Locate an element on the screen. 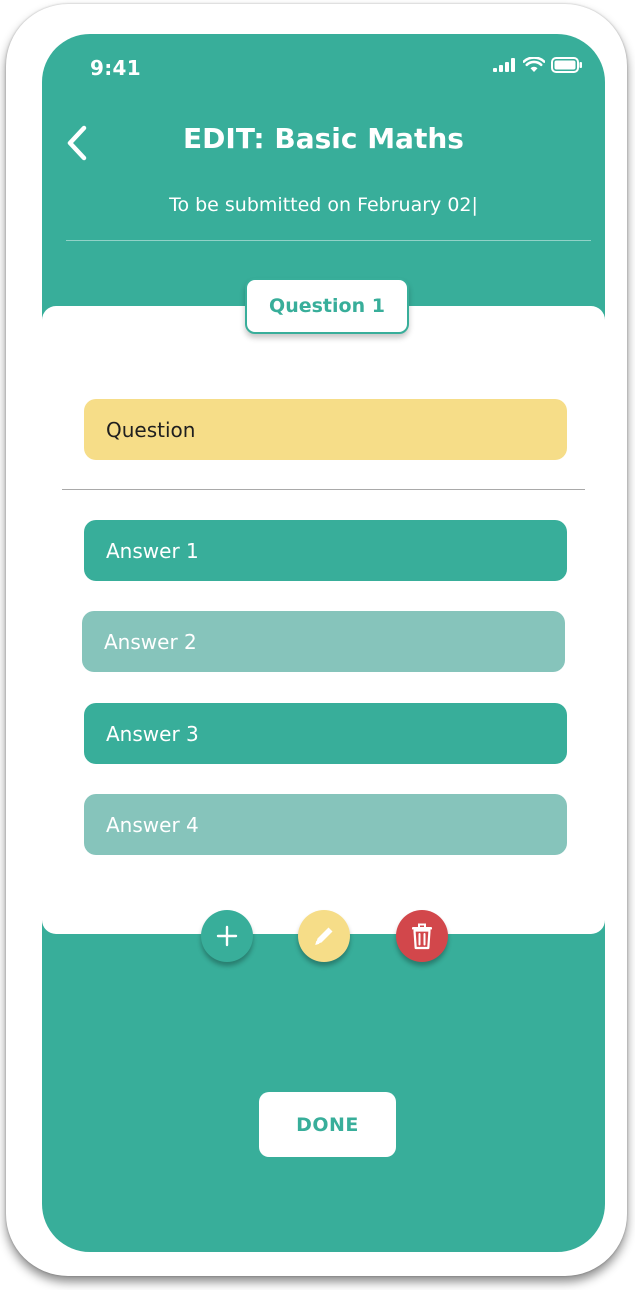 Image resolution: width=635 pixels, height=1290 pixels. edit-button is located at coordinates (324, 936).